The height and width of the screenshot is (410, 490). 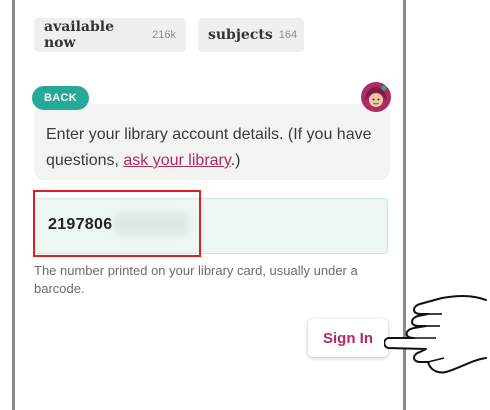 I want to click on back-button: BACK, so click(x=60, y=98).